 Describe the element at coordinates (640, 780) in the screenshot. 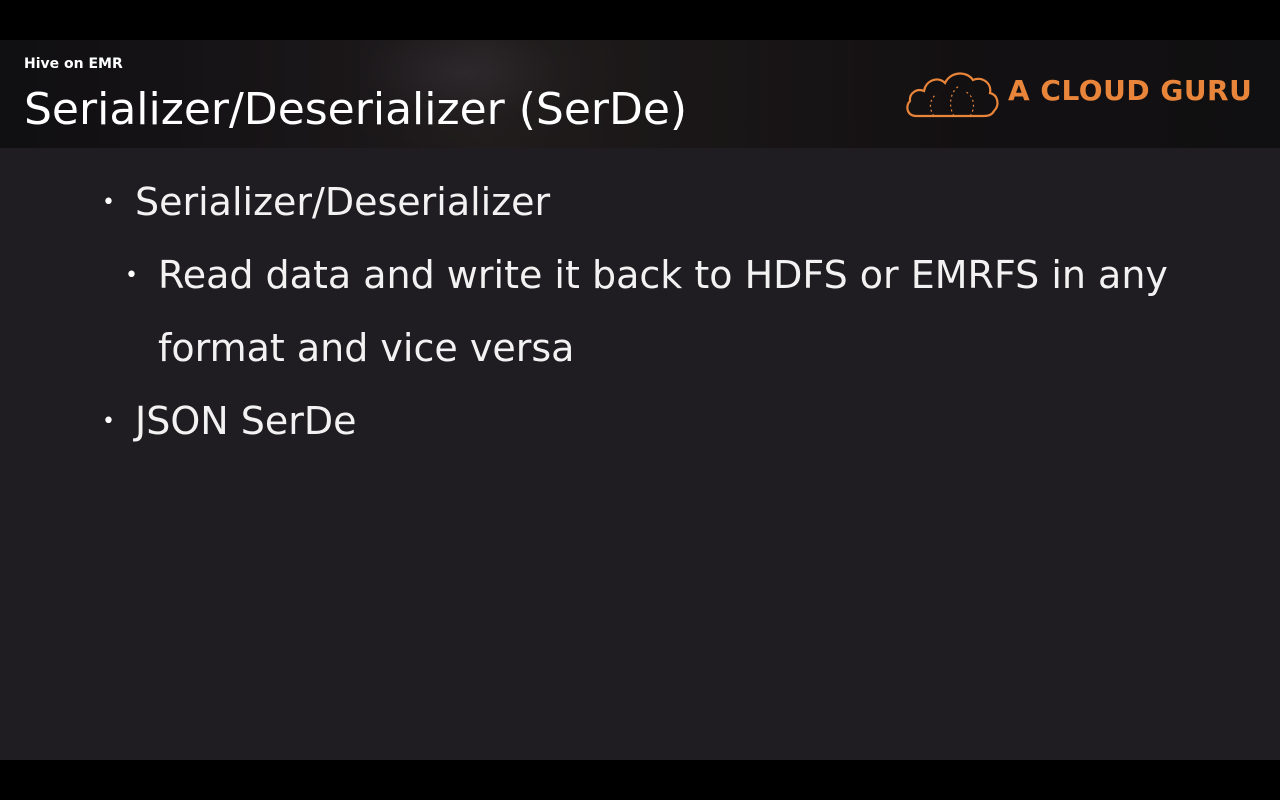

I see `letterbox-bottom` at that location.